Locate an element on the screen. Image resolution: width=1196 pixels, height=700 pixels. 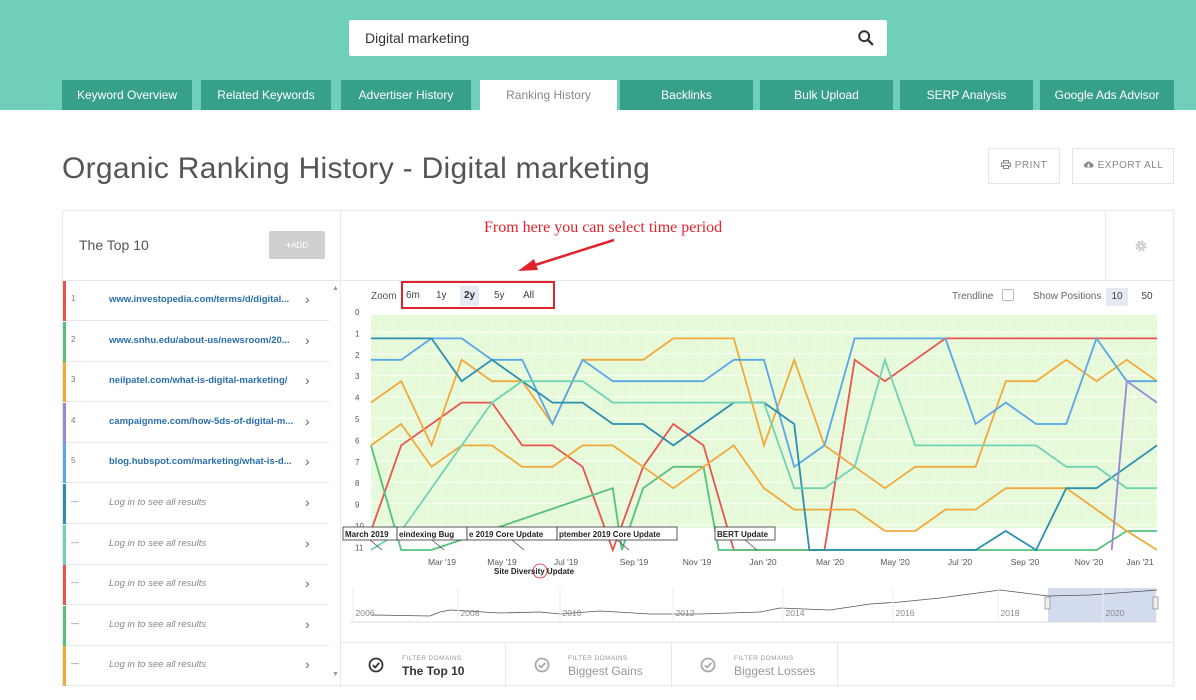
positions-50-button: 50 is located at coordinates (1147, 297).